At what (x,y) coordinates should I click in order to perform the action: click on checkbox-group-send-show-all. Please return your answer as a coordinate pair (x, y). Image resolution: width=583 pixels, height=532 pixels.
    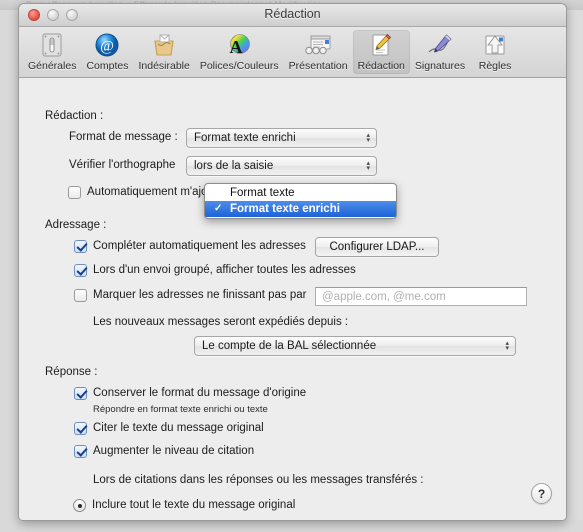
    Looking at the image, I should click on (80, 270).